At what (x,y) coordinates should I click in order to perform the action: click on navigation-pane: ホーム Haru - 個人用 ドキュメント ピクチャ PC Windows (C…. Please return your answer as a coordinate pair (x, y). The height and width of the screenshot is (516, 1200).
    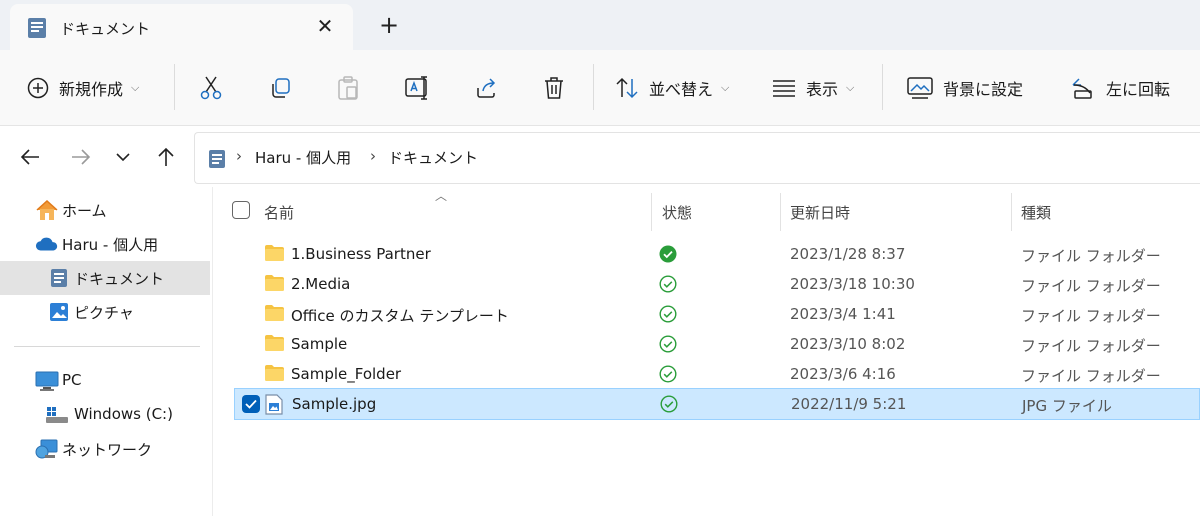
    Looking at the image, I should click on (106, 351).